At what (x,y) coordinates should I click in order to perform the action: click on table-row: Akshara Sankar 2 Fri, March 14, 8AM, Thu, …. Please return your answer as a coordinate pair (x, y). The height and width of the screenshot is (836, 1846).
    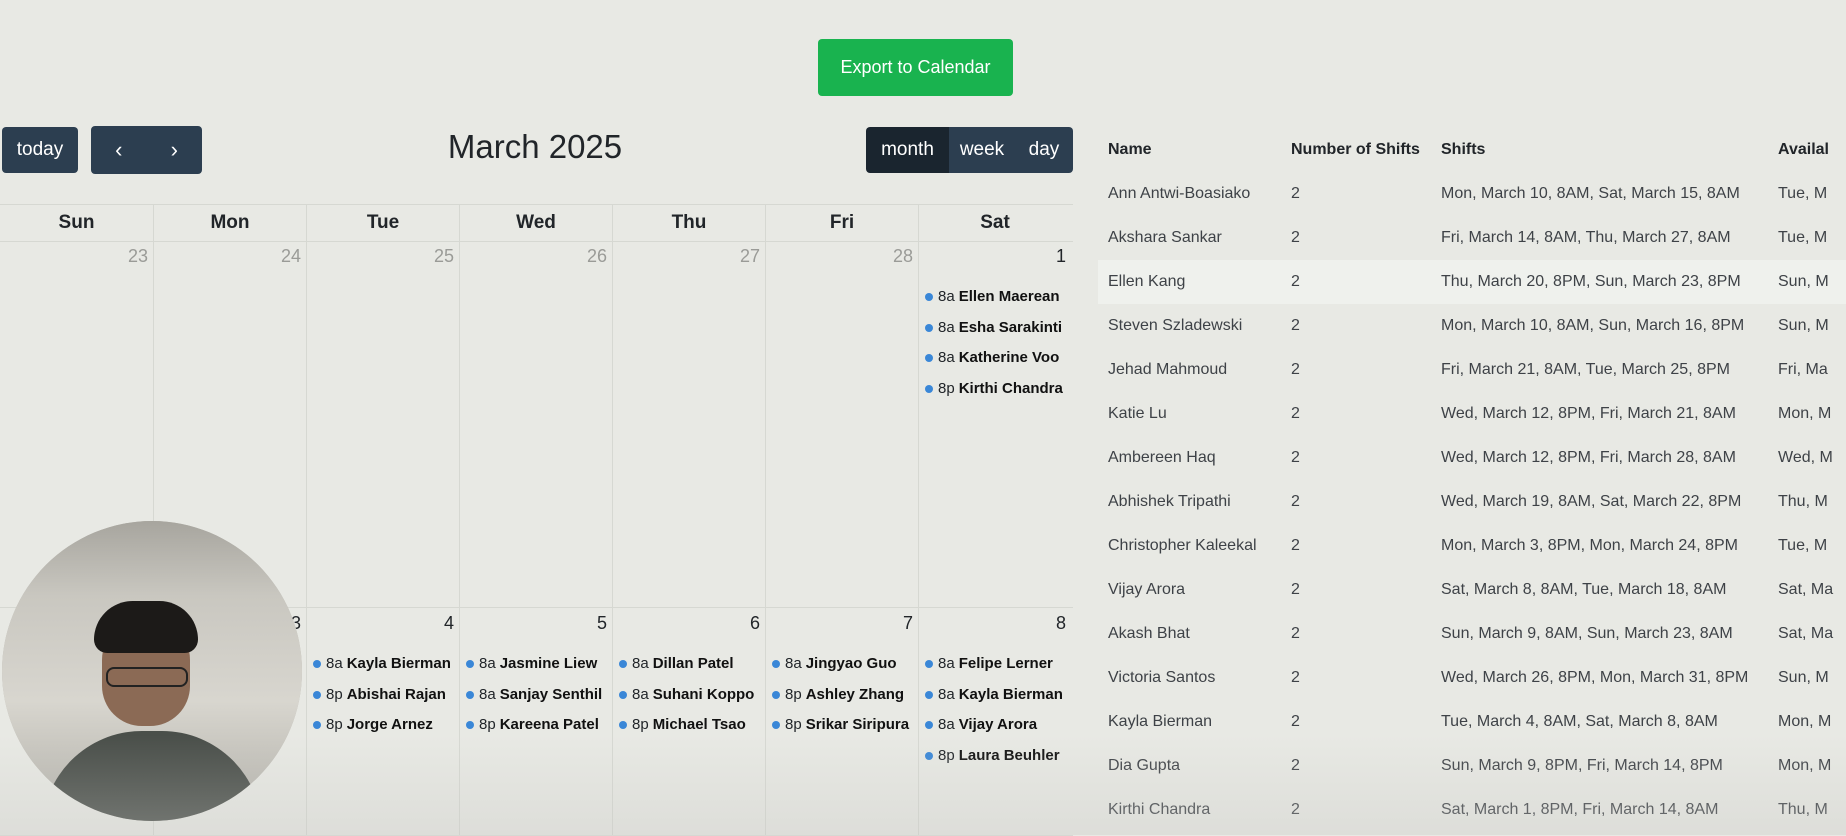
    Looking at the image, I should click on (1472, 238).